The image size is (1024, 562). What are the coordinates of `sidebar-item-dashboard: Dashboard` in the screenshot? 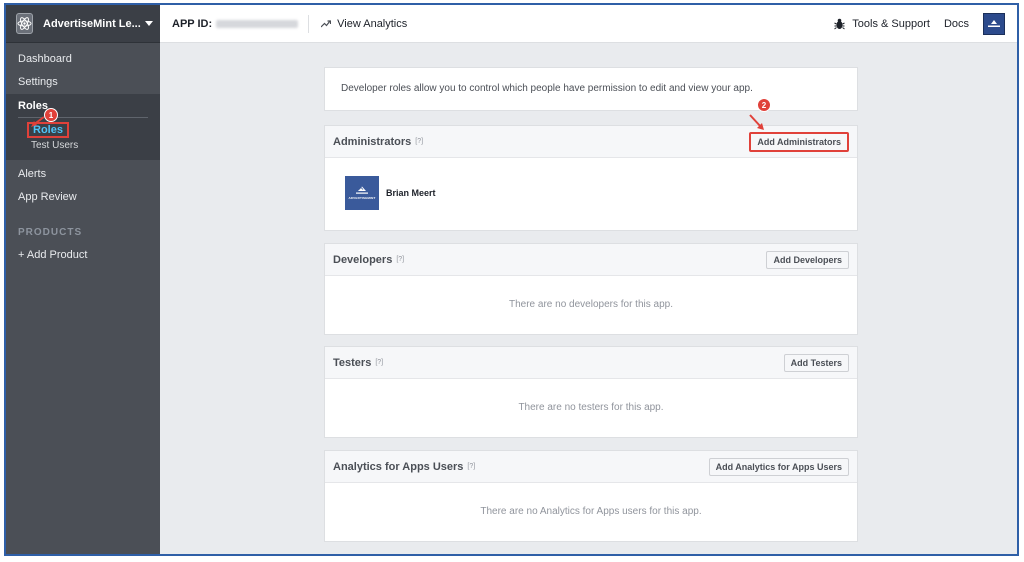 It's located at (83, 59).